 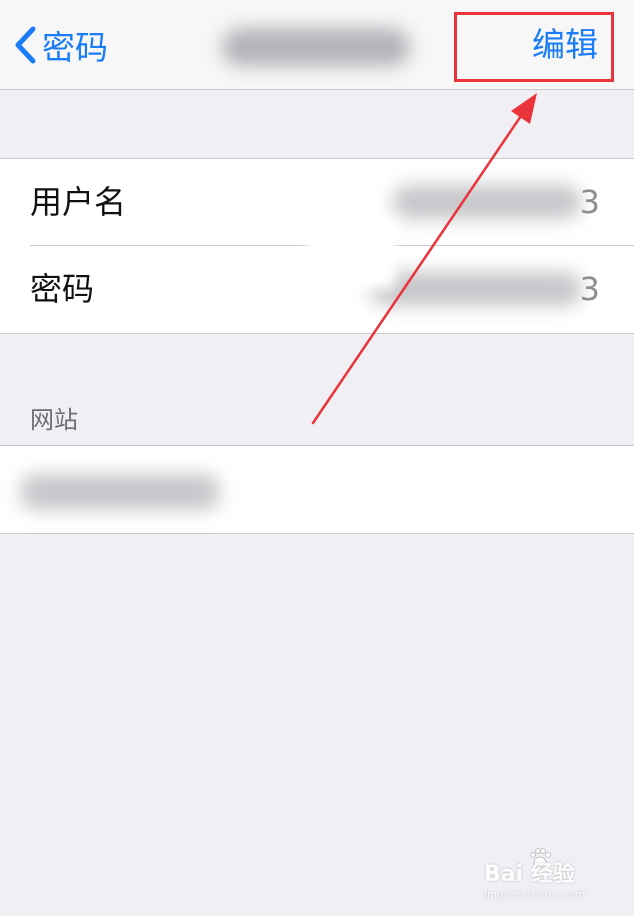 I want to click on baidu-watermark: Bai 经验 jingyan.baidu.com, so click(x=554, y=876).